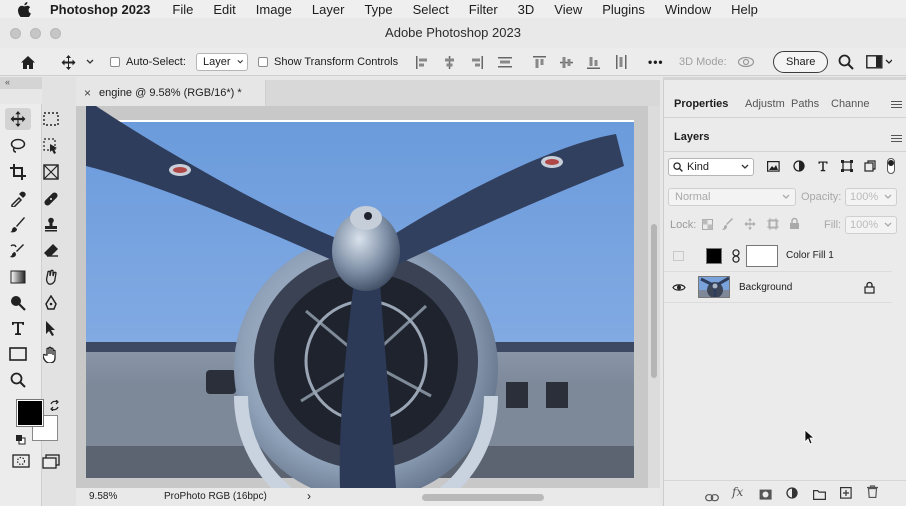 The width and height of the screenshot is (906, 506). I want to click on lock-transparent-icon, so click(707, 226).